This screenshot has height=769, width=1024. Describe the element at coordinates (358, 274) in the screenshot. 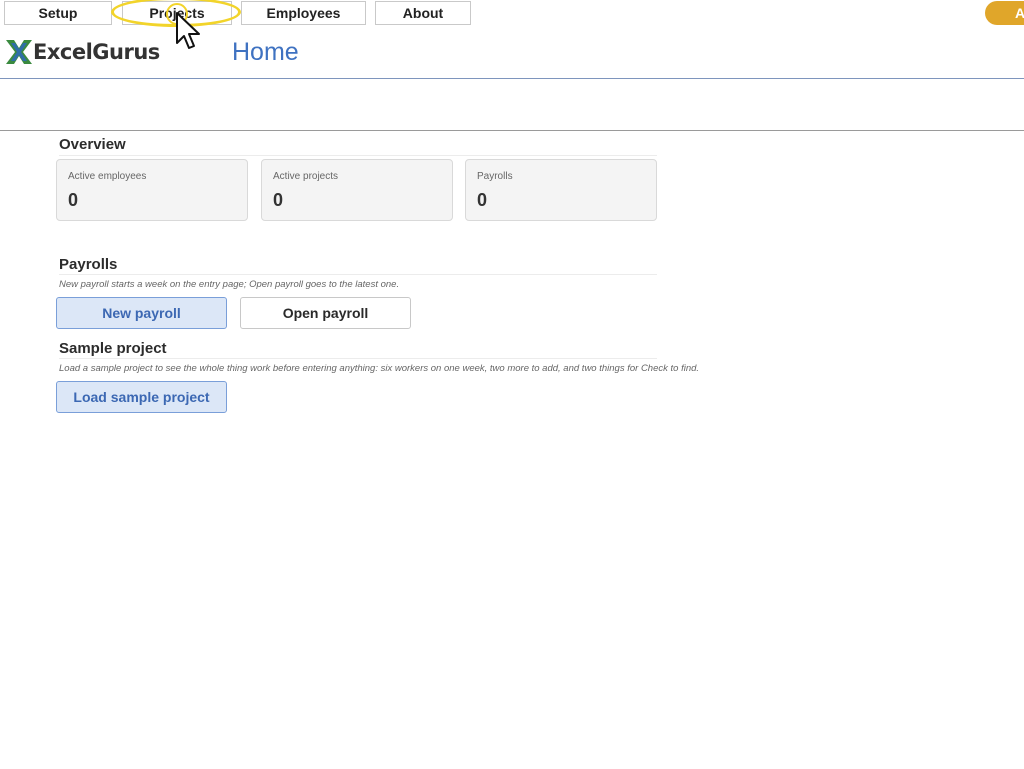

I see `payrolls-divider` at that location.